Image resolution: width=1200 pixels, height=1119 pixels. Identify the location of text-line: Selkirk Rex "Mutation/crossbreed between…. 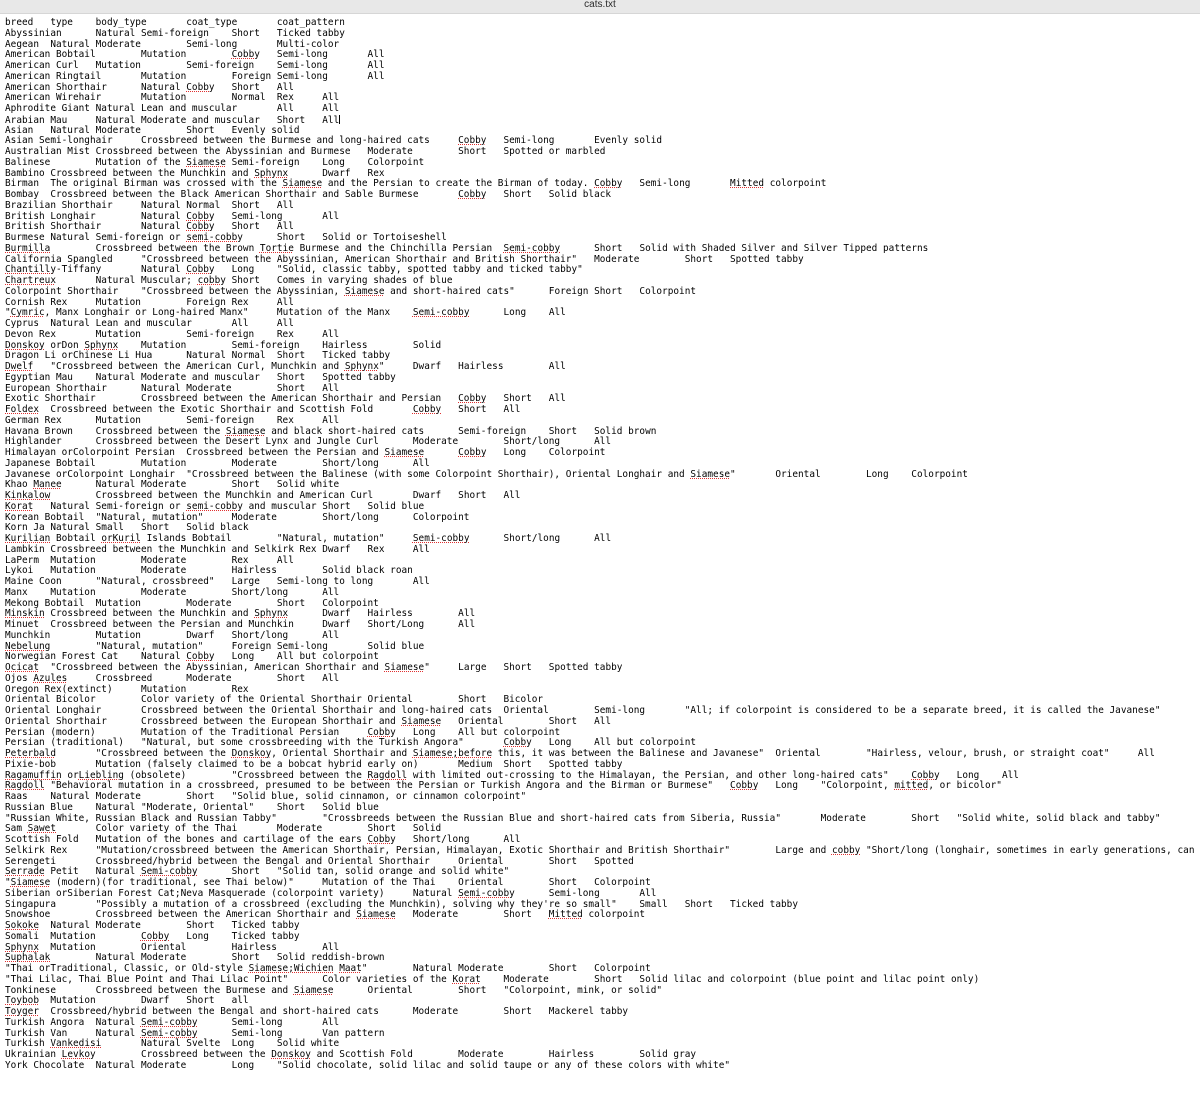
(602, 851).